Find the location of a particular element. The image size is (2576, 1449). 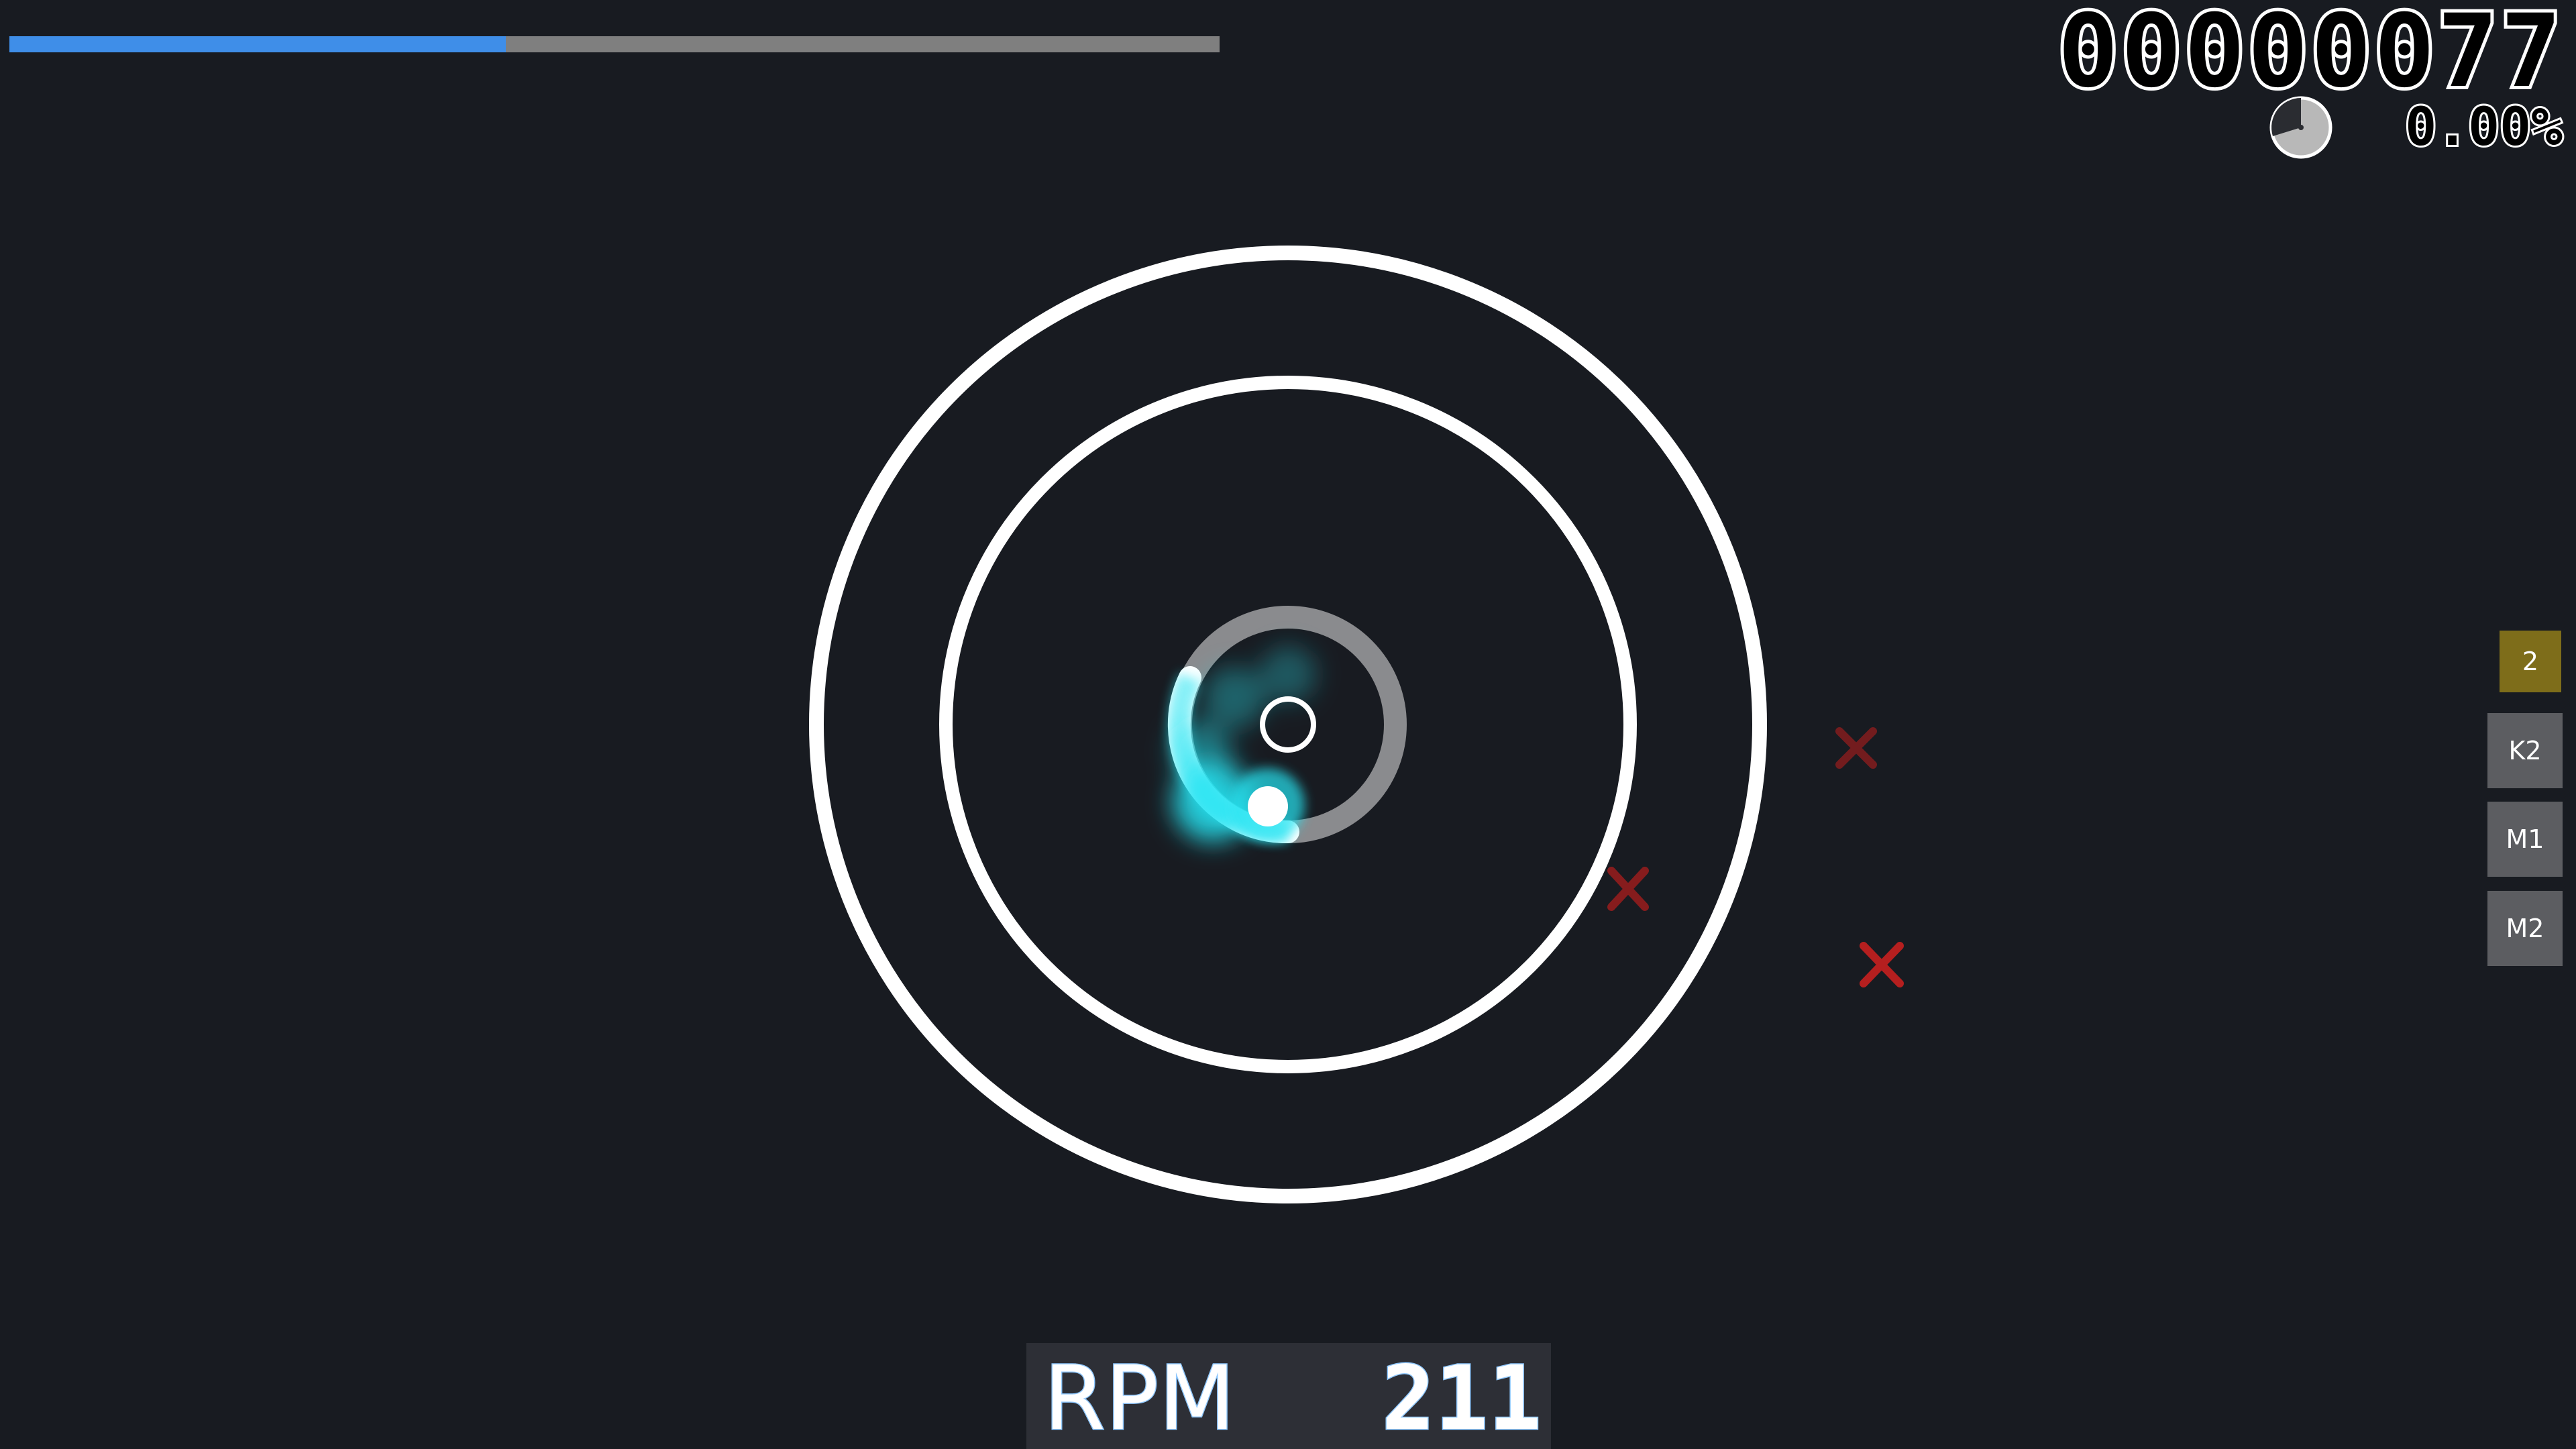

rpm-value: 211 is located at coordinates (1461, 1398).